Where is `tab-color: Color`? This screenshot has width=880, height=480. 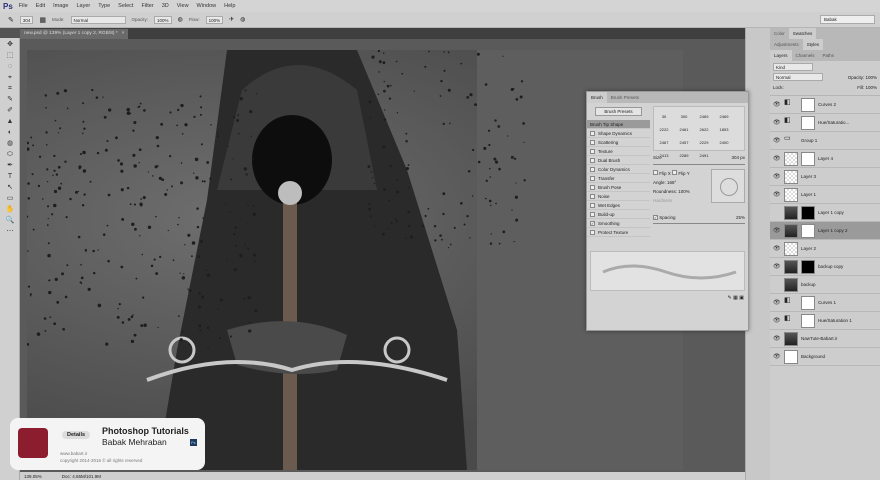 tab-color: Color is located at coordinates (779, 33).